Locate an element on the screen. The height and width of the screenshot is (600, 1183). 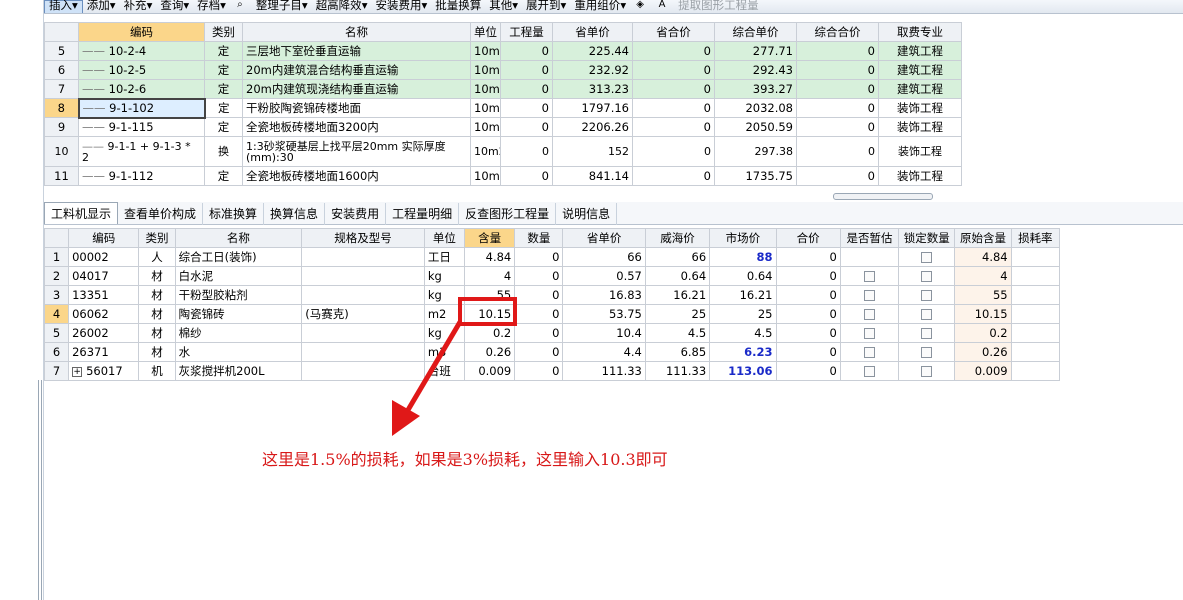
column-header: 锁定数量 is located at coordinates (927, 238).